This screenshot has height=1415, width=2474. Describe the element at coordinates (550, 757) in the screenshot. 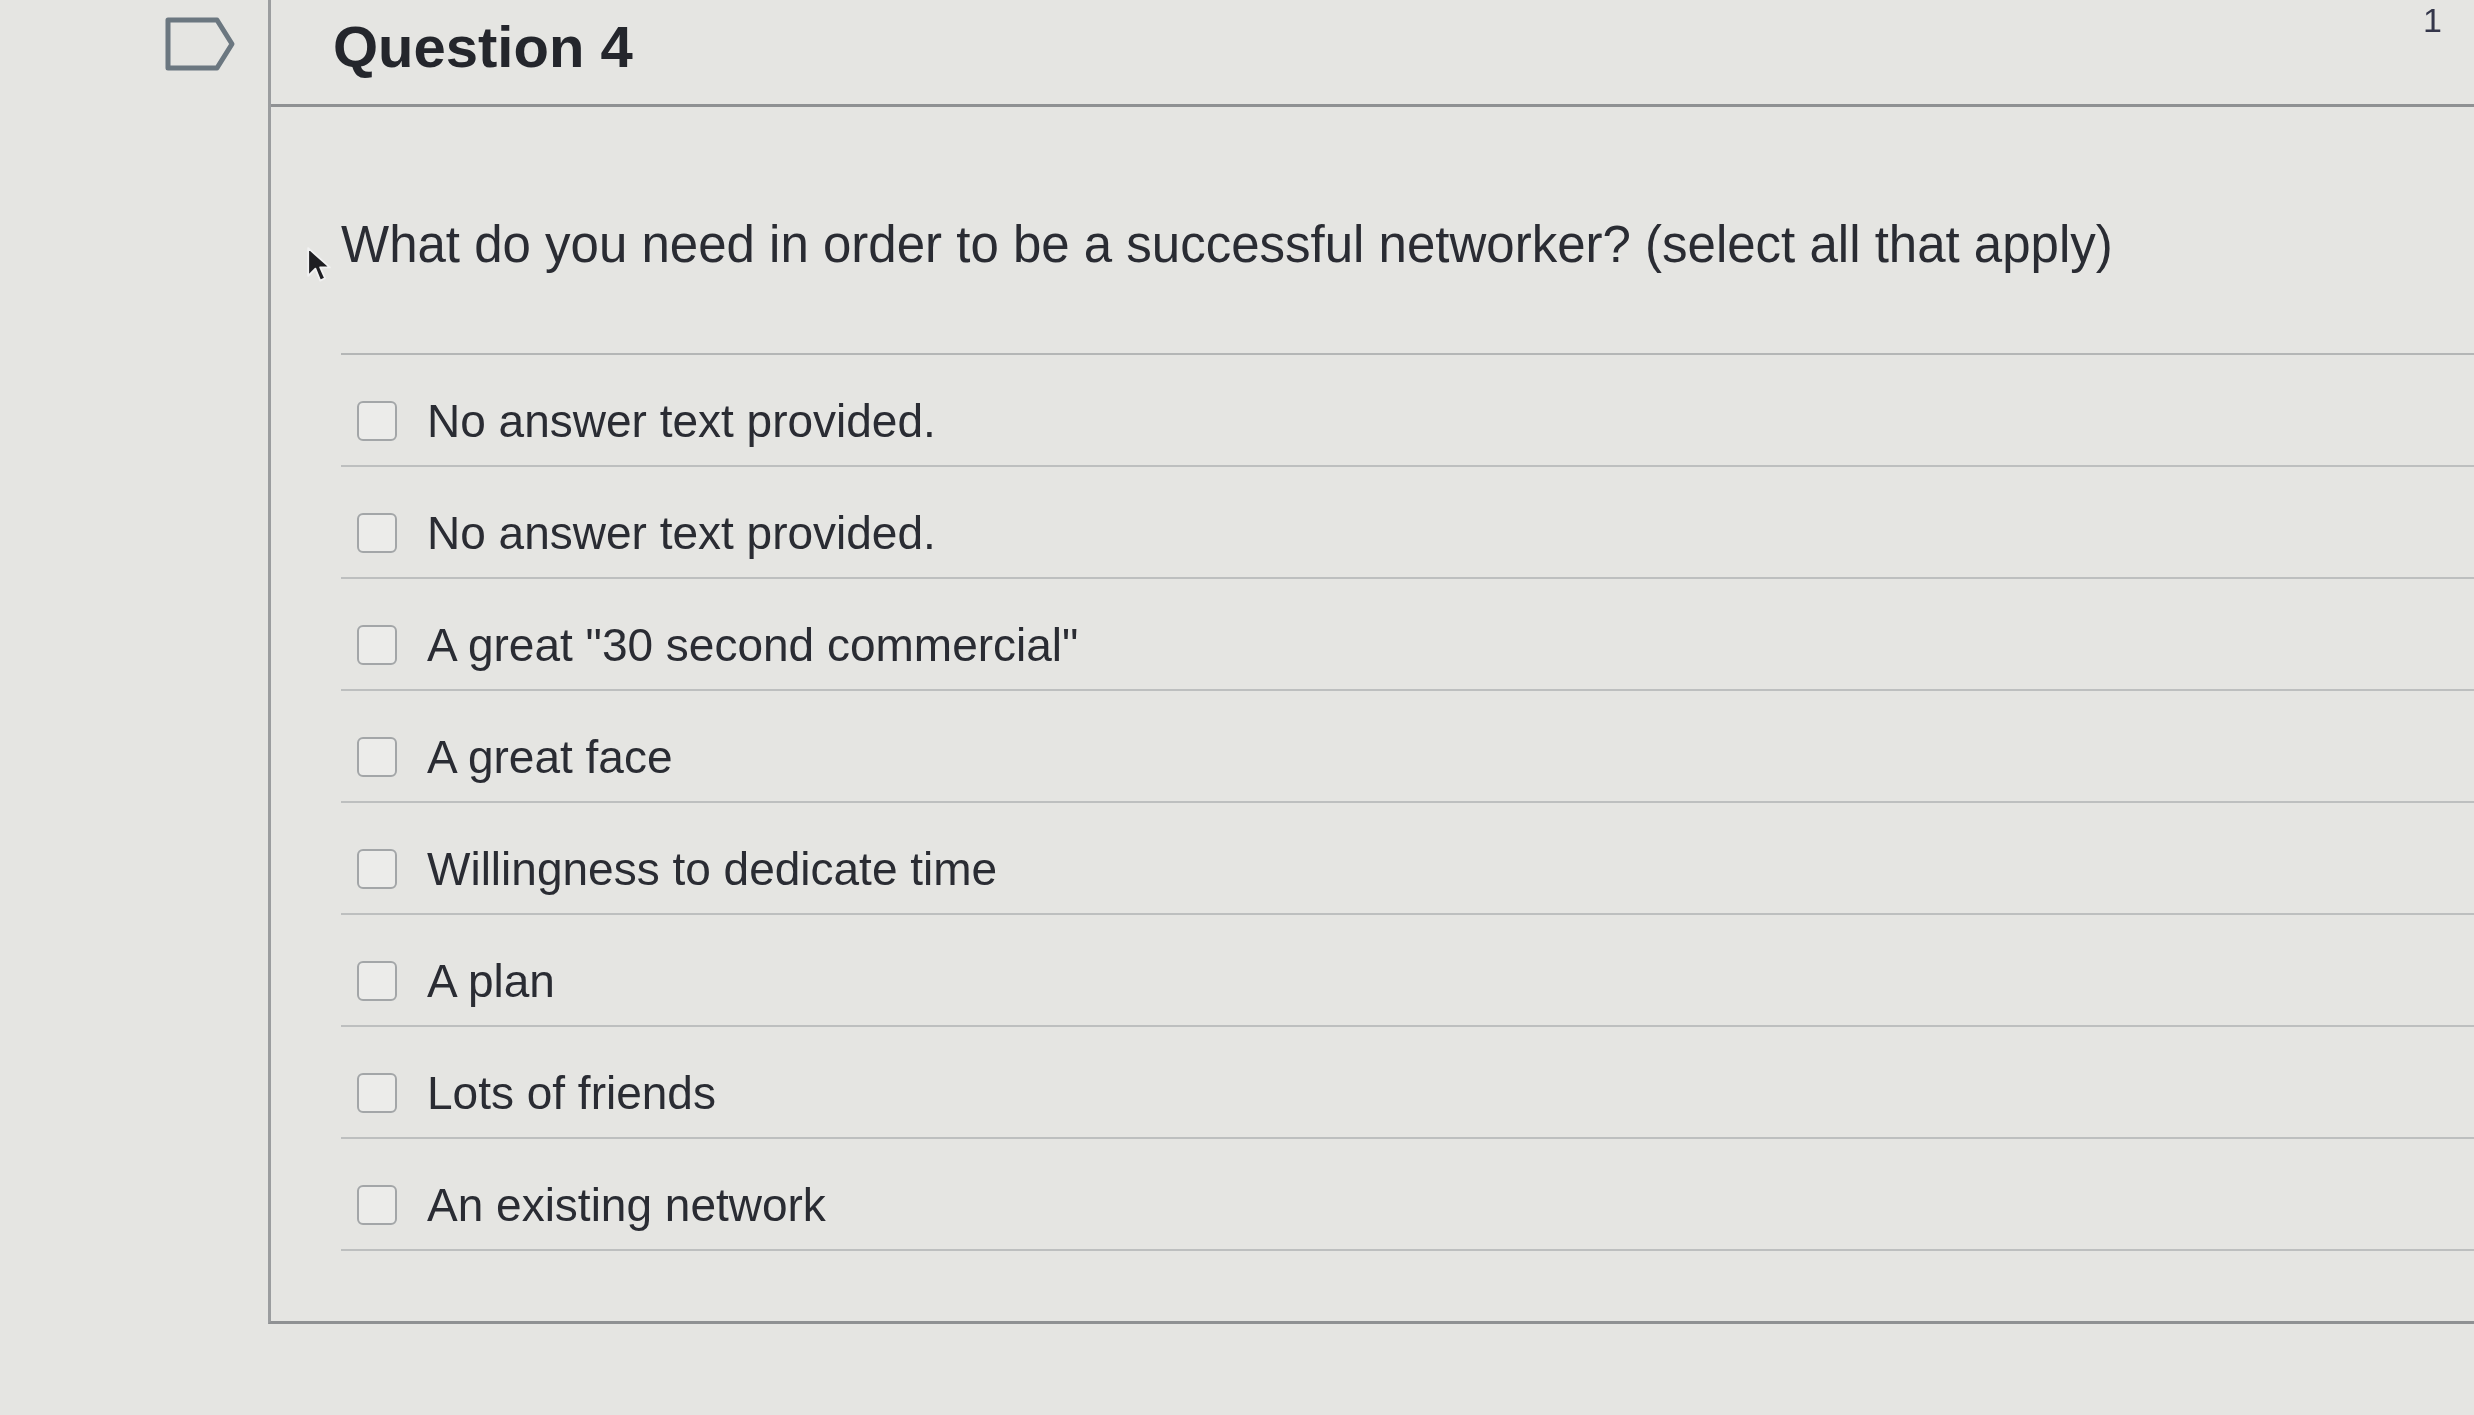

I see `answer-label: A great face` at that location.